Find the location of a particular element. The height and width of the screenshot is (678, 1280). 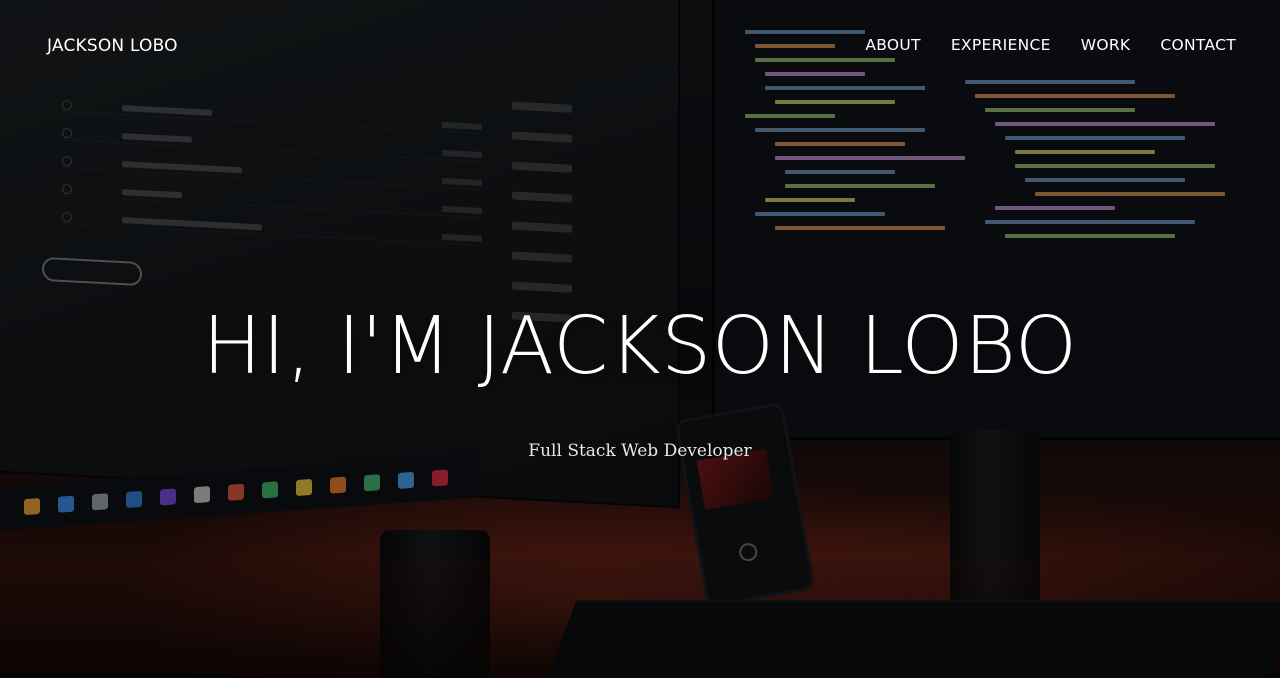

nav-link-contact: CONTACT is located at coordinates (1198, 45).